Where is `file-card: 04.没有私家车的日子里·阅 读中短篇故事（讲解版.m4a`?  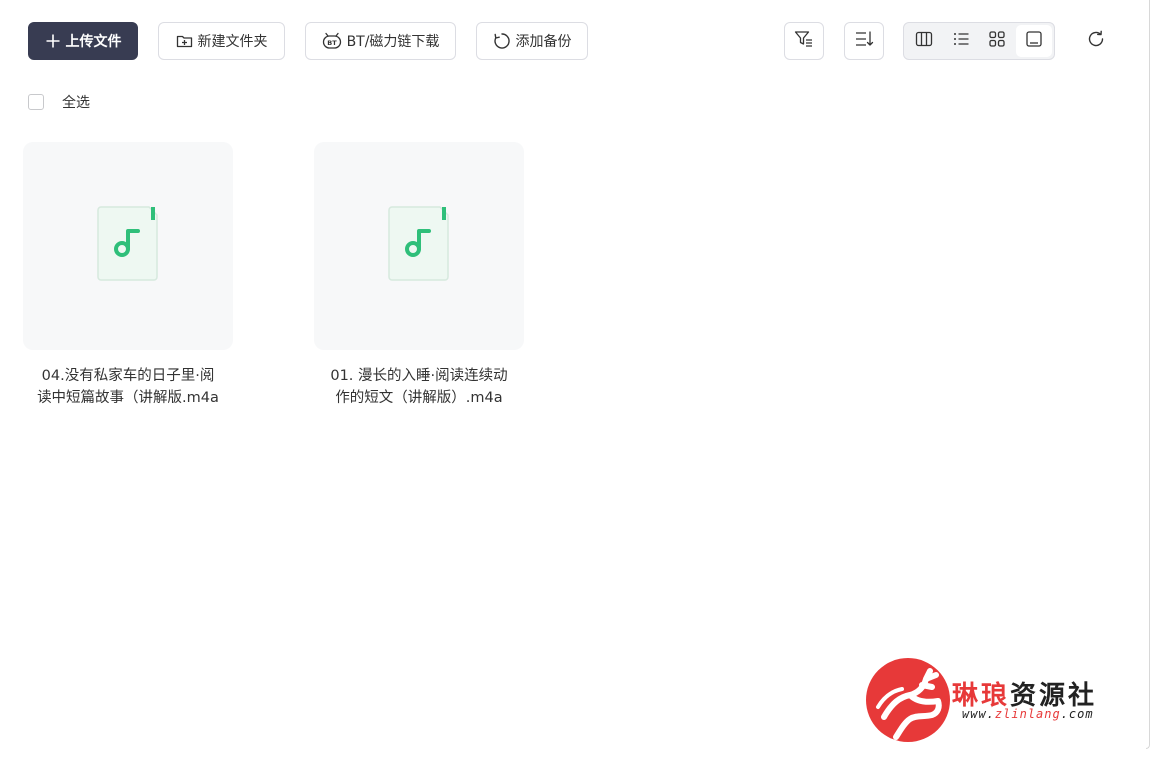
file-card: 04.没有私家车的日子里·阅 读中短篇故事（讲解版.m4a is located at coordinates (128, 275).